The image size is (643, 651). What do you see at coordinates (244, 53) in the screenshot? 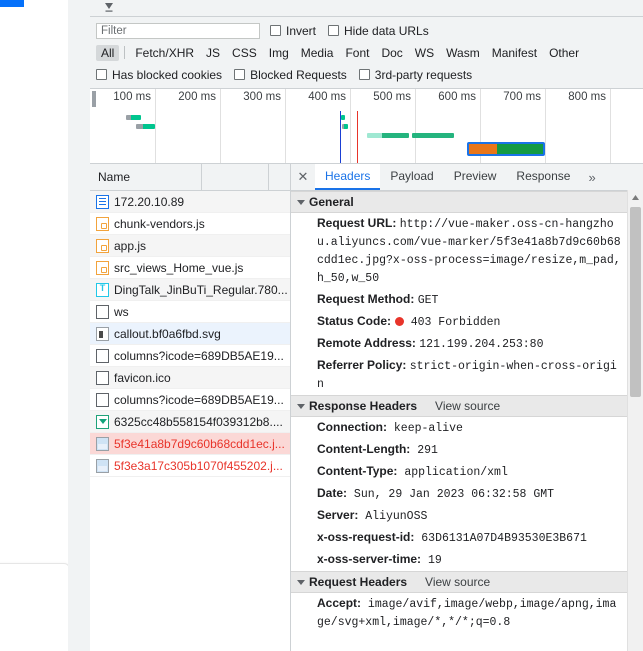
I see `type-filter-css: CSS` at bounding box center [244, 53].